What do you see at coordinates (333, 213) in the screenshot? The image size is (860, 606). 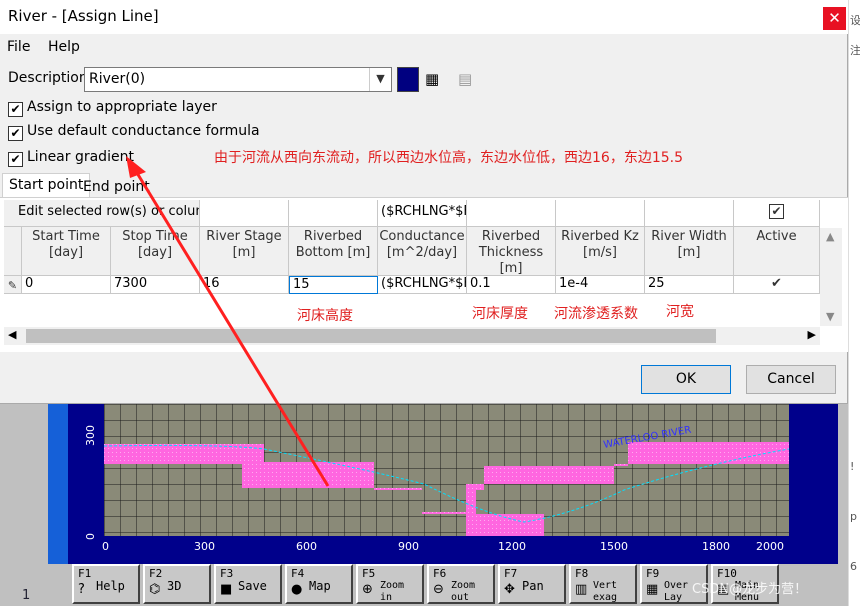 I see `edit-stop-time` at bounding box center [333, 213].